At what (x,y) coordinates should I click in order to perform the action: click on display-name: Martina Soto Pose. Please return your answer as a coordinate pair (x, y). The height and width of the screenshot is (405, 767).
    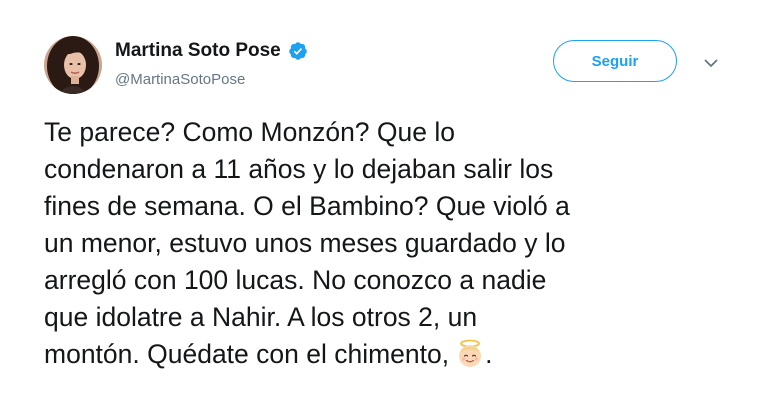
    Looking at the image, I should click on (198, 51).